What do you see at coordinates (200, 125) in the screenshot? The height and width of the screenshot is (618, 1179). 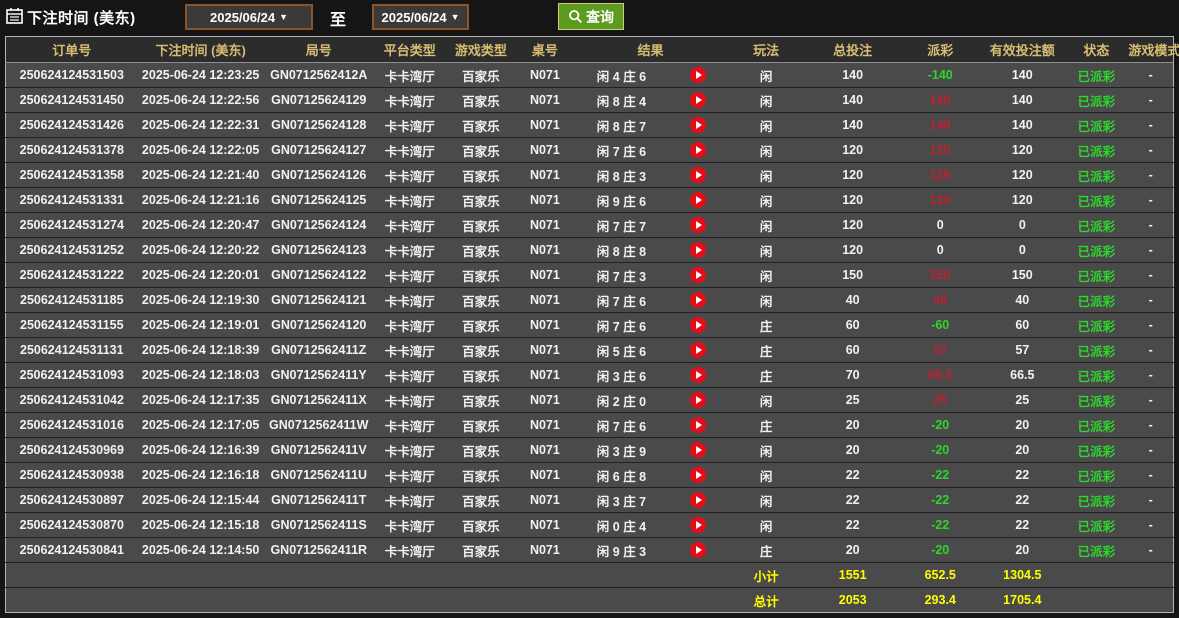 I see `bet-time-cell: 2025-06-24 12:22:31` at bounding box center [200, 125].